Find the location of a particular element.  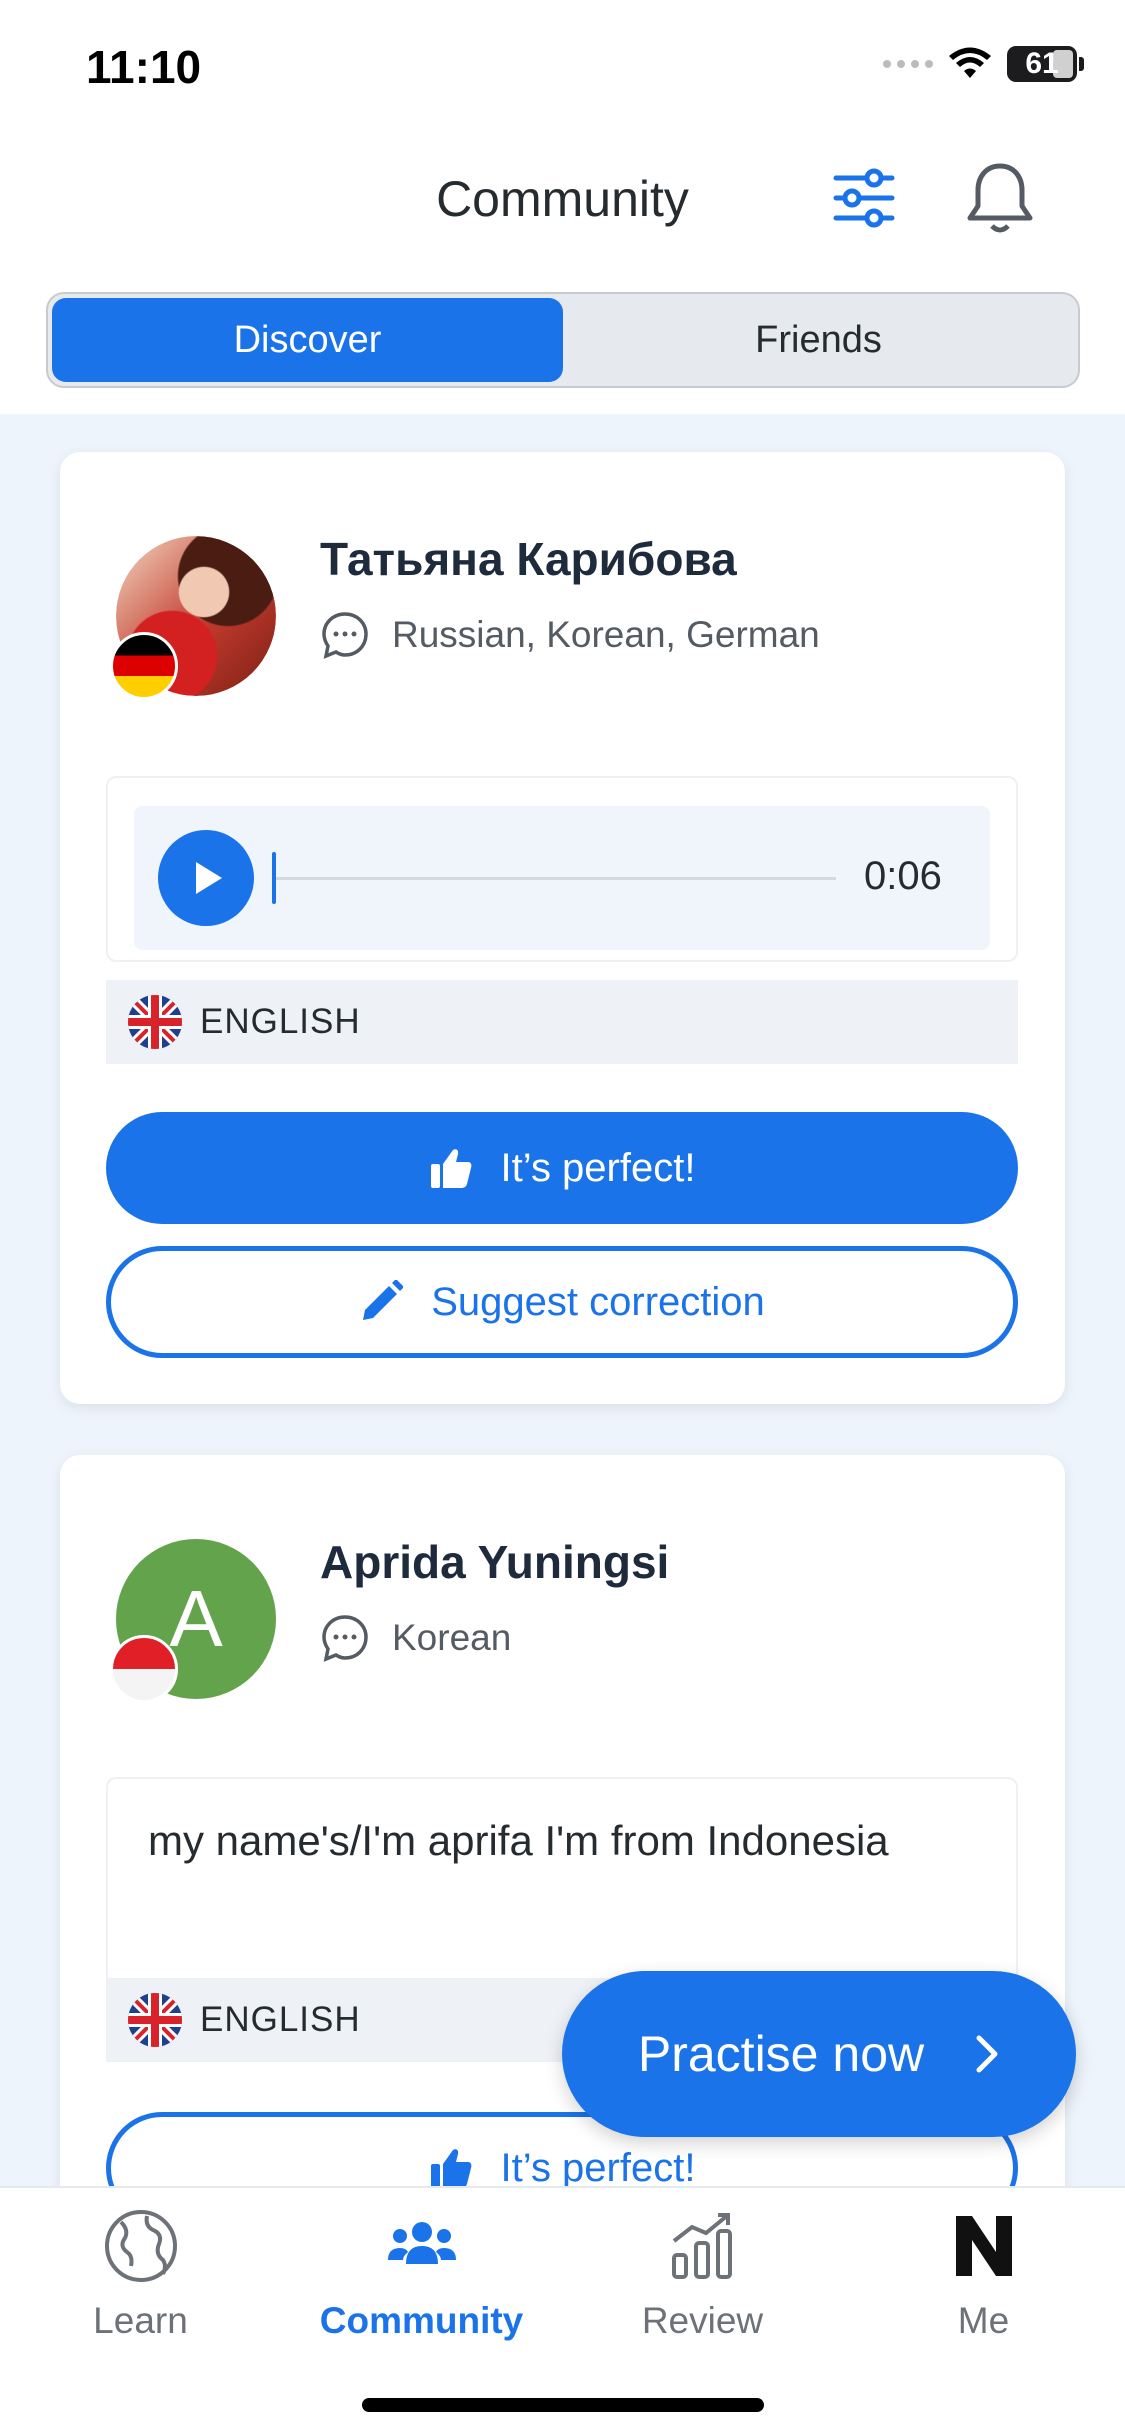

sliders-icon is located at coordinates (864, 198).